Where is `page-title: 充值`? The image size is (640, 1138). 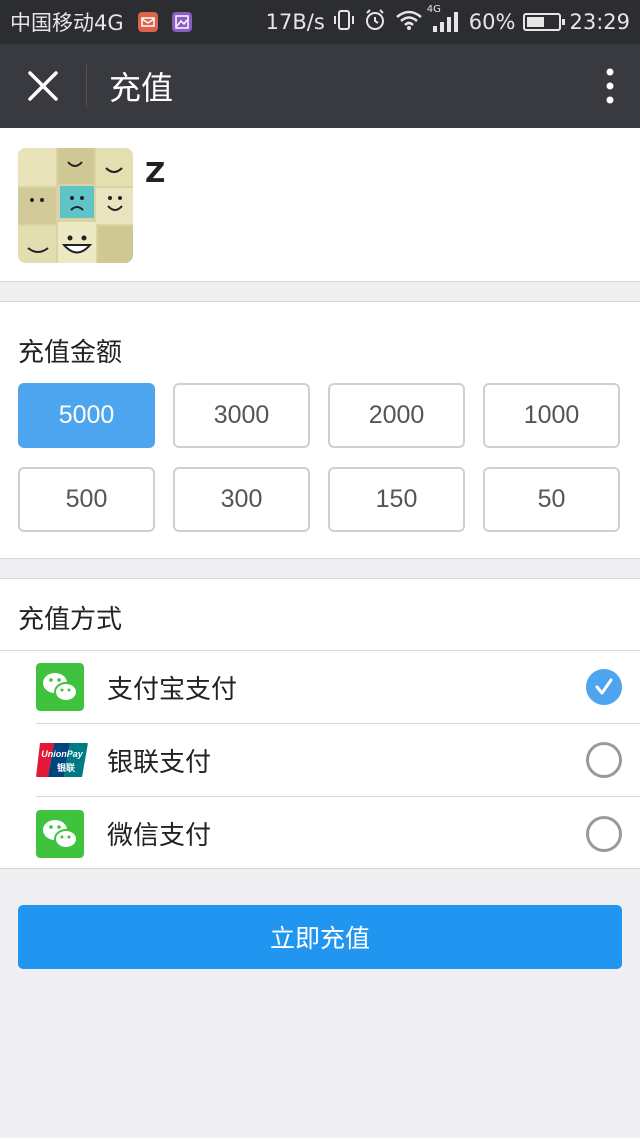
page-title: 充值 is located at coordinates (141, 88).